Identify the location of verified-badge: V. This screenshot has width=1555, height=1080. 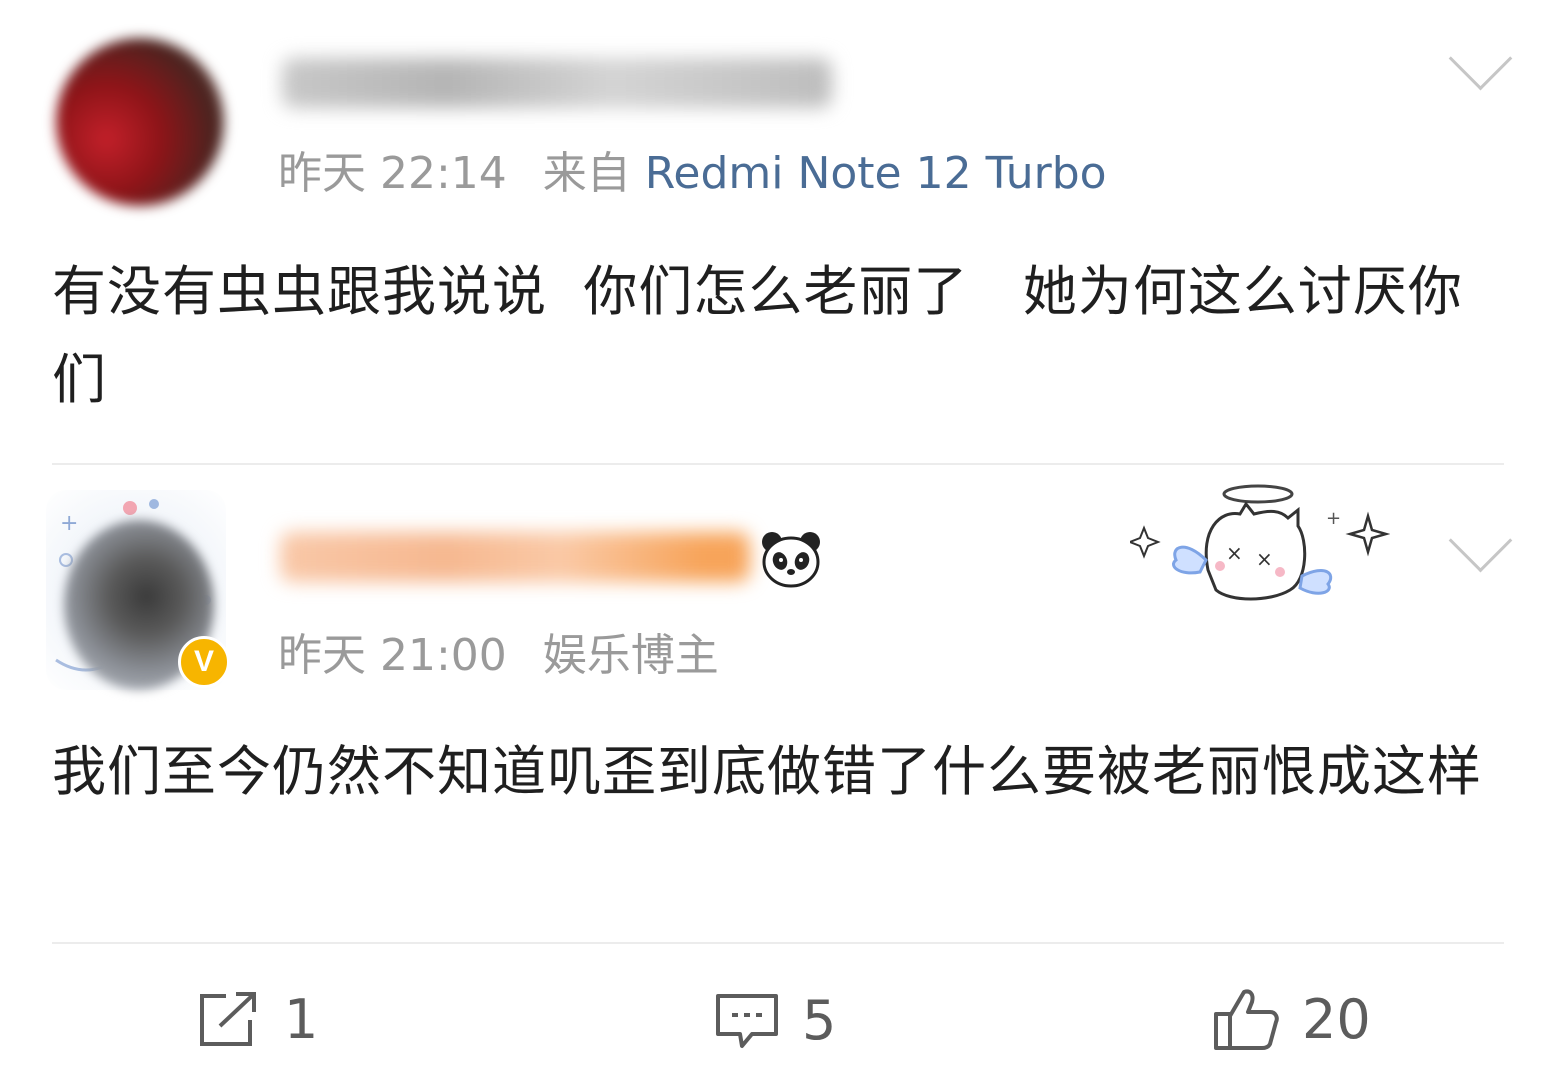
(204, 662).